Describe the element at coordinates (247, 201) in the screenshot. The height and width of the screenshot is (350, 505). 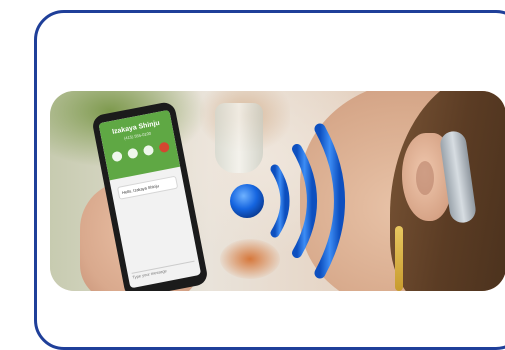
I see `sound-source-dot` at that location.